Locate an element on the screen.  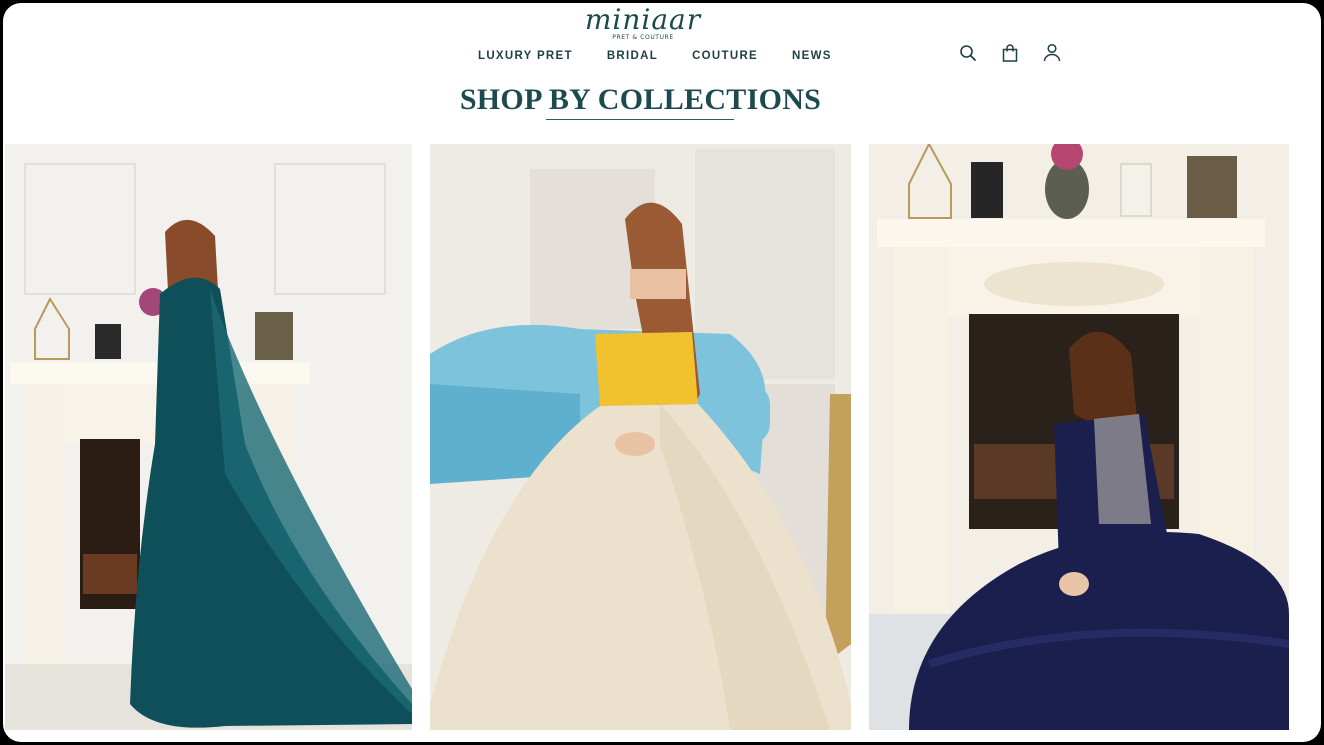
nav-item-bridal: BRIDAL is located at coordinates (632, 56).